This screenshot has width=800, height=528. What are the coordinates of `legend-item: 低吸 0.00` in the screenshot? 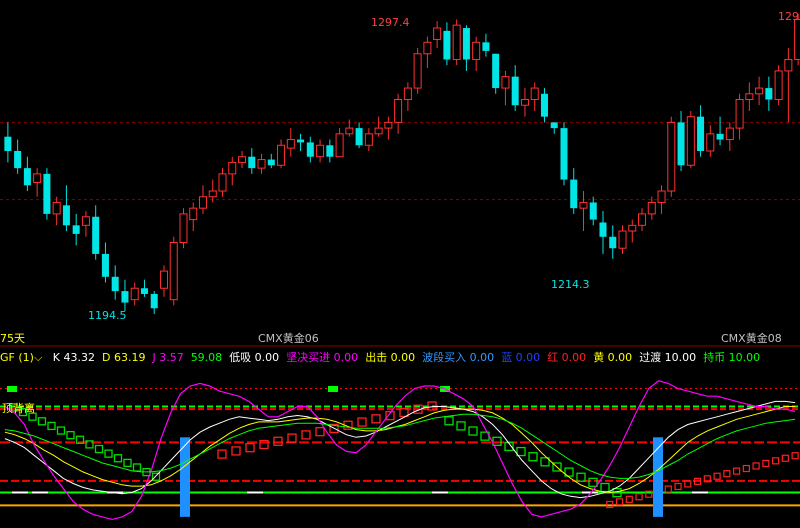 It's located at (254, 357).